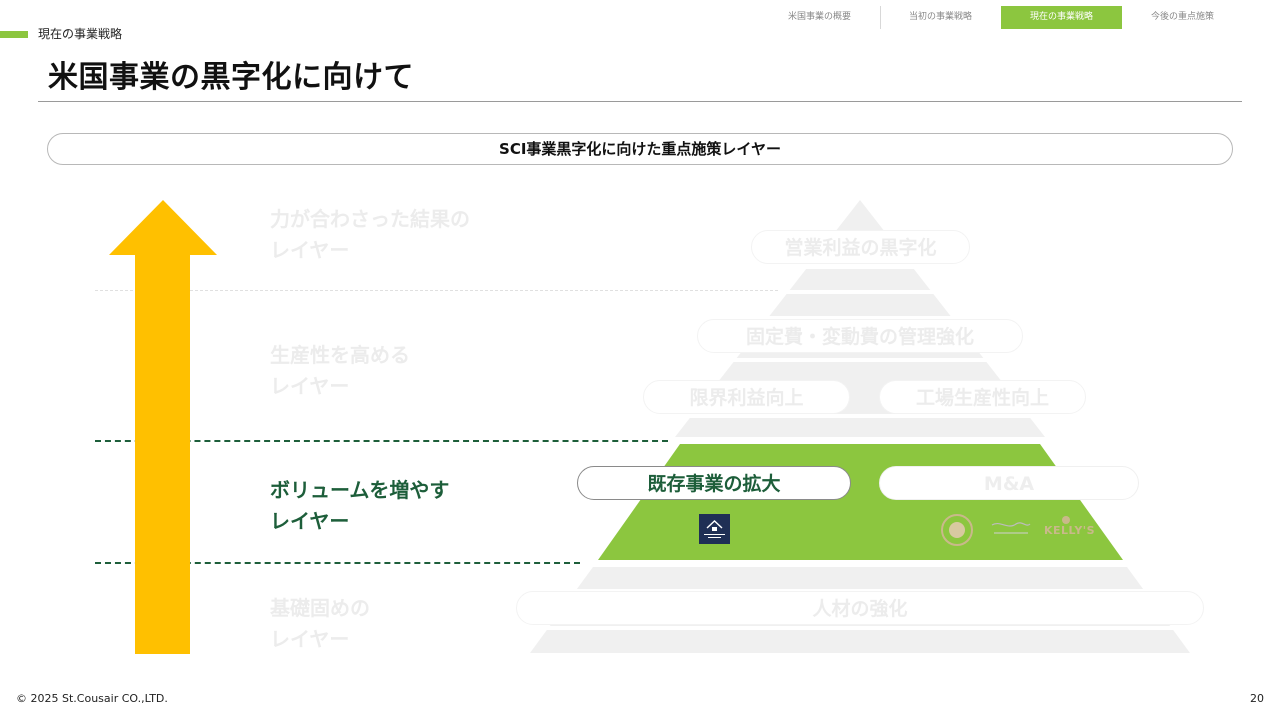  What do you see at coordinates (340, 371) in the screenshot?
I see `layer-label-productivity: 生産性を高める レイヤー` at bounding box center [340, 371].